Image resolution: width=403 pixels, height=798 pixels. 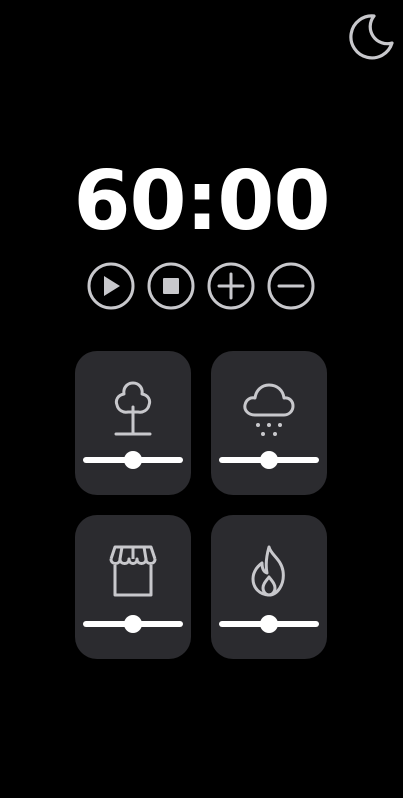 What do you see at coordinates (268, 571) in the screenshot?
I see `fire-icon` at bounding box center [268, 571].